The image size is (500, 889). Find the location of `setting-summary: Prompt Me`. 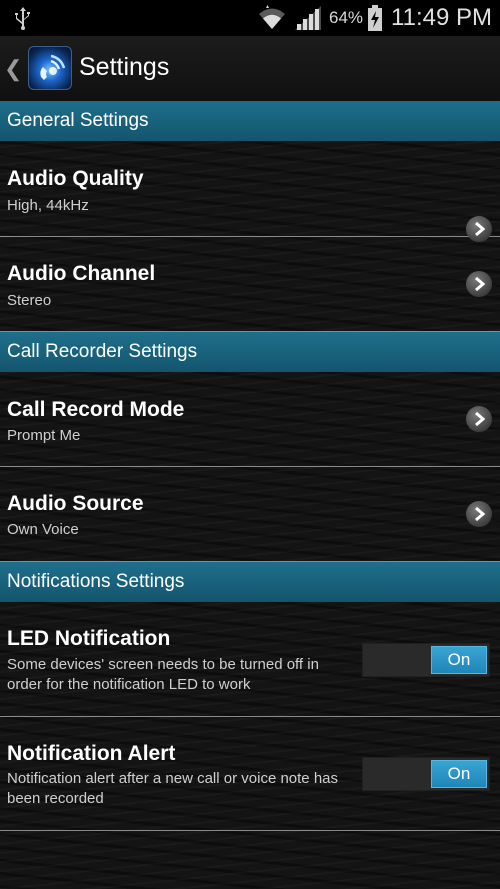

setting-summary: Prompt Me is located at coordinates (44, 435).